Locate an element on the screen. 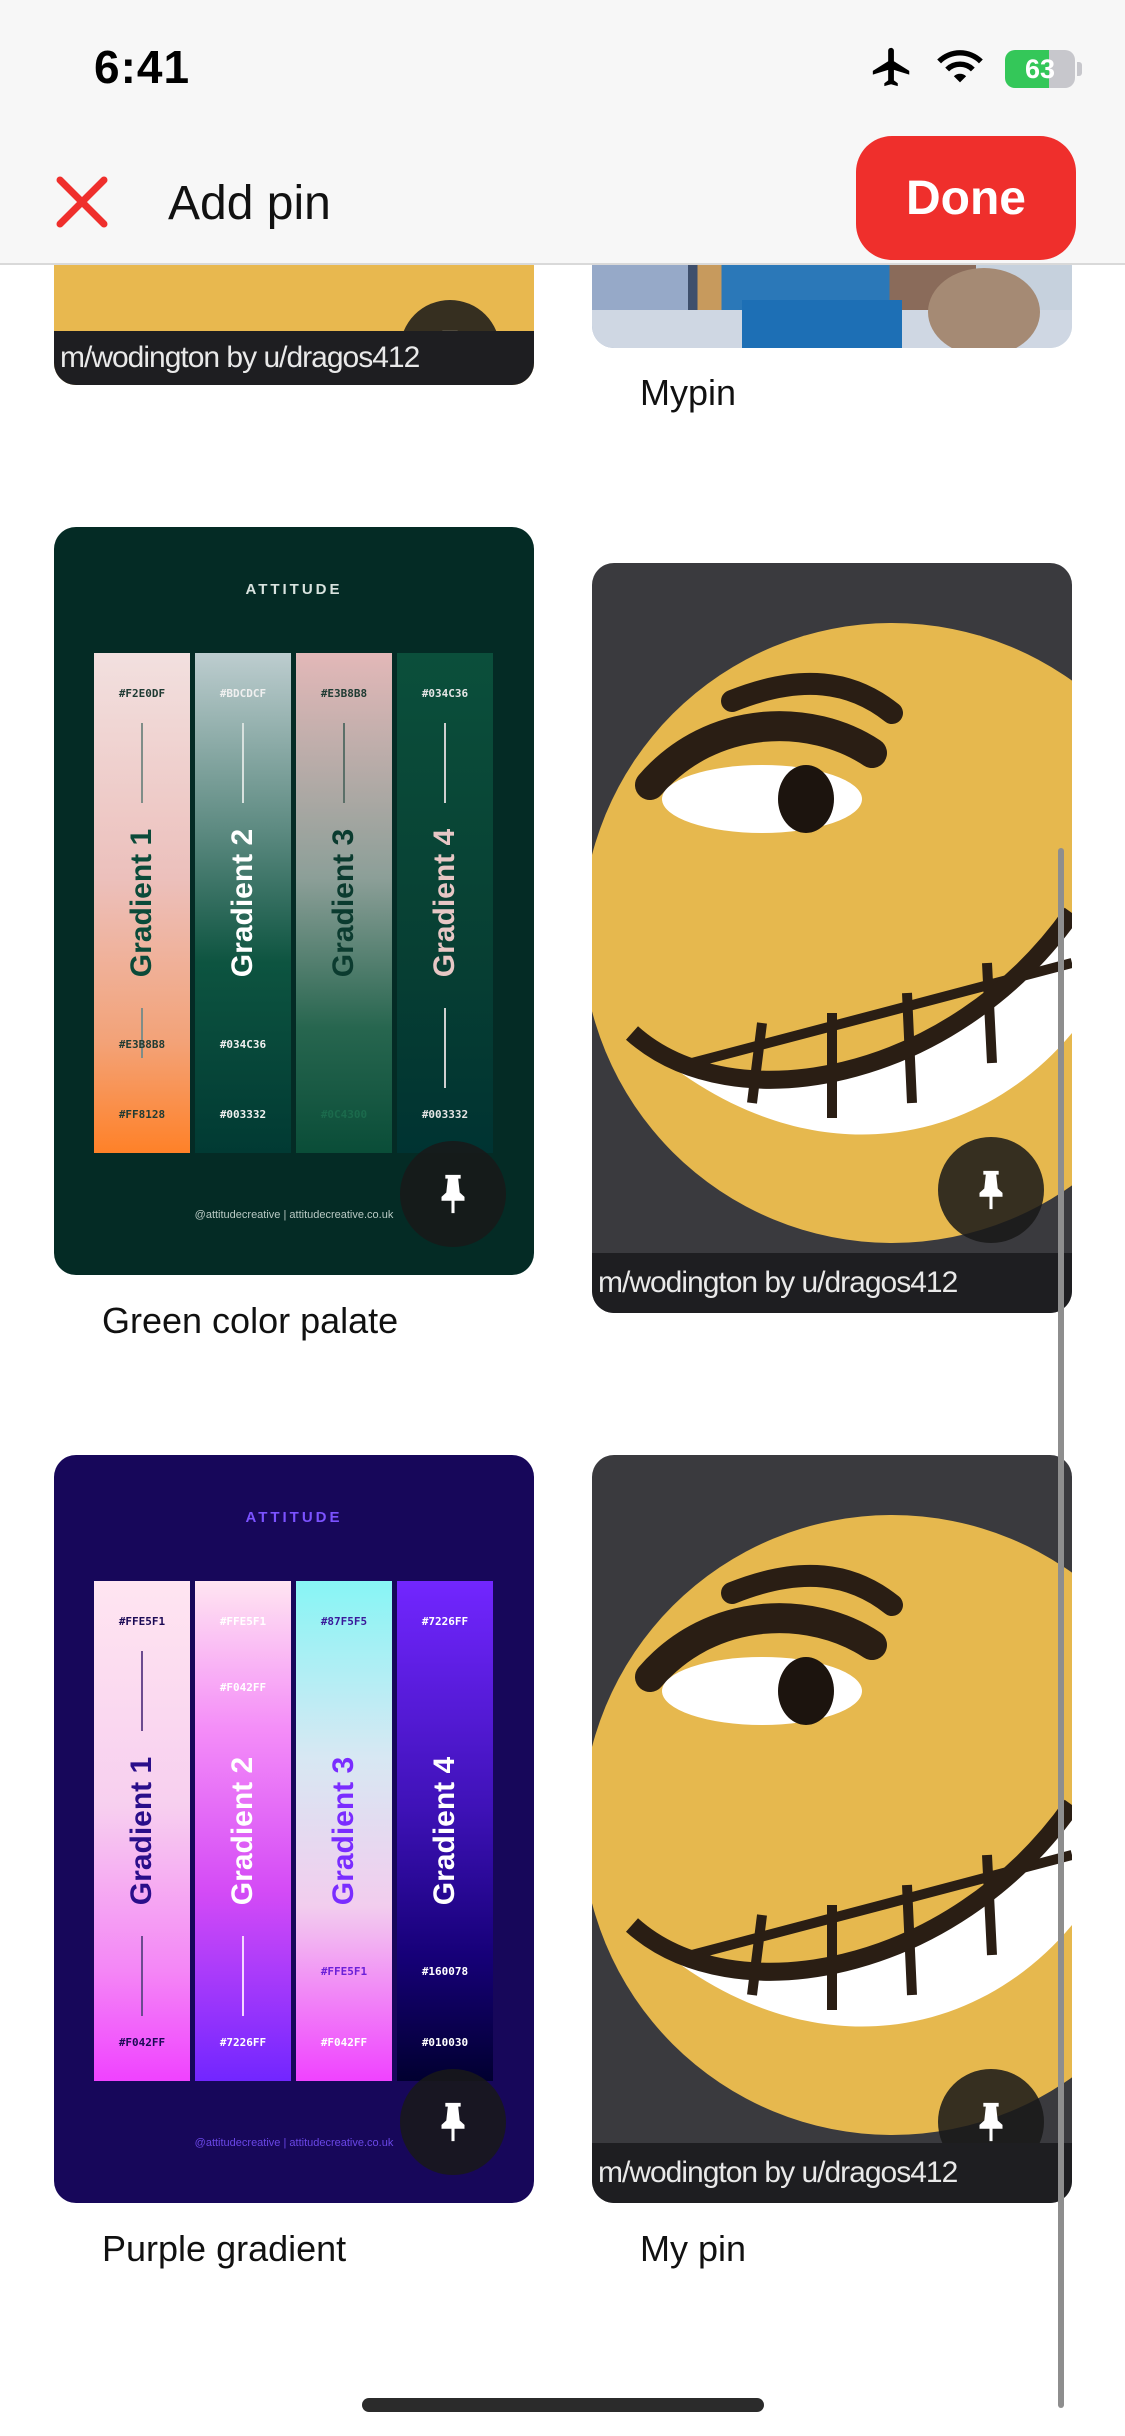  palette-strip-2: #FFE5F1 #F042FF Gradient 2 #7226FF is located at coordinates (243, 1831).